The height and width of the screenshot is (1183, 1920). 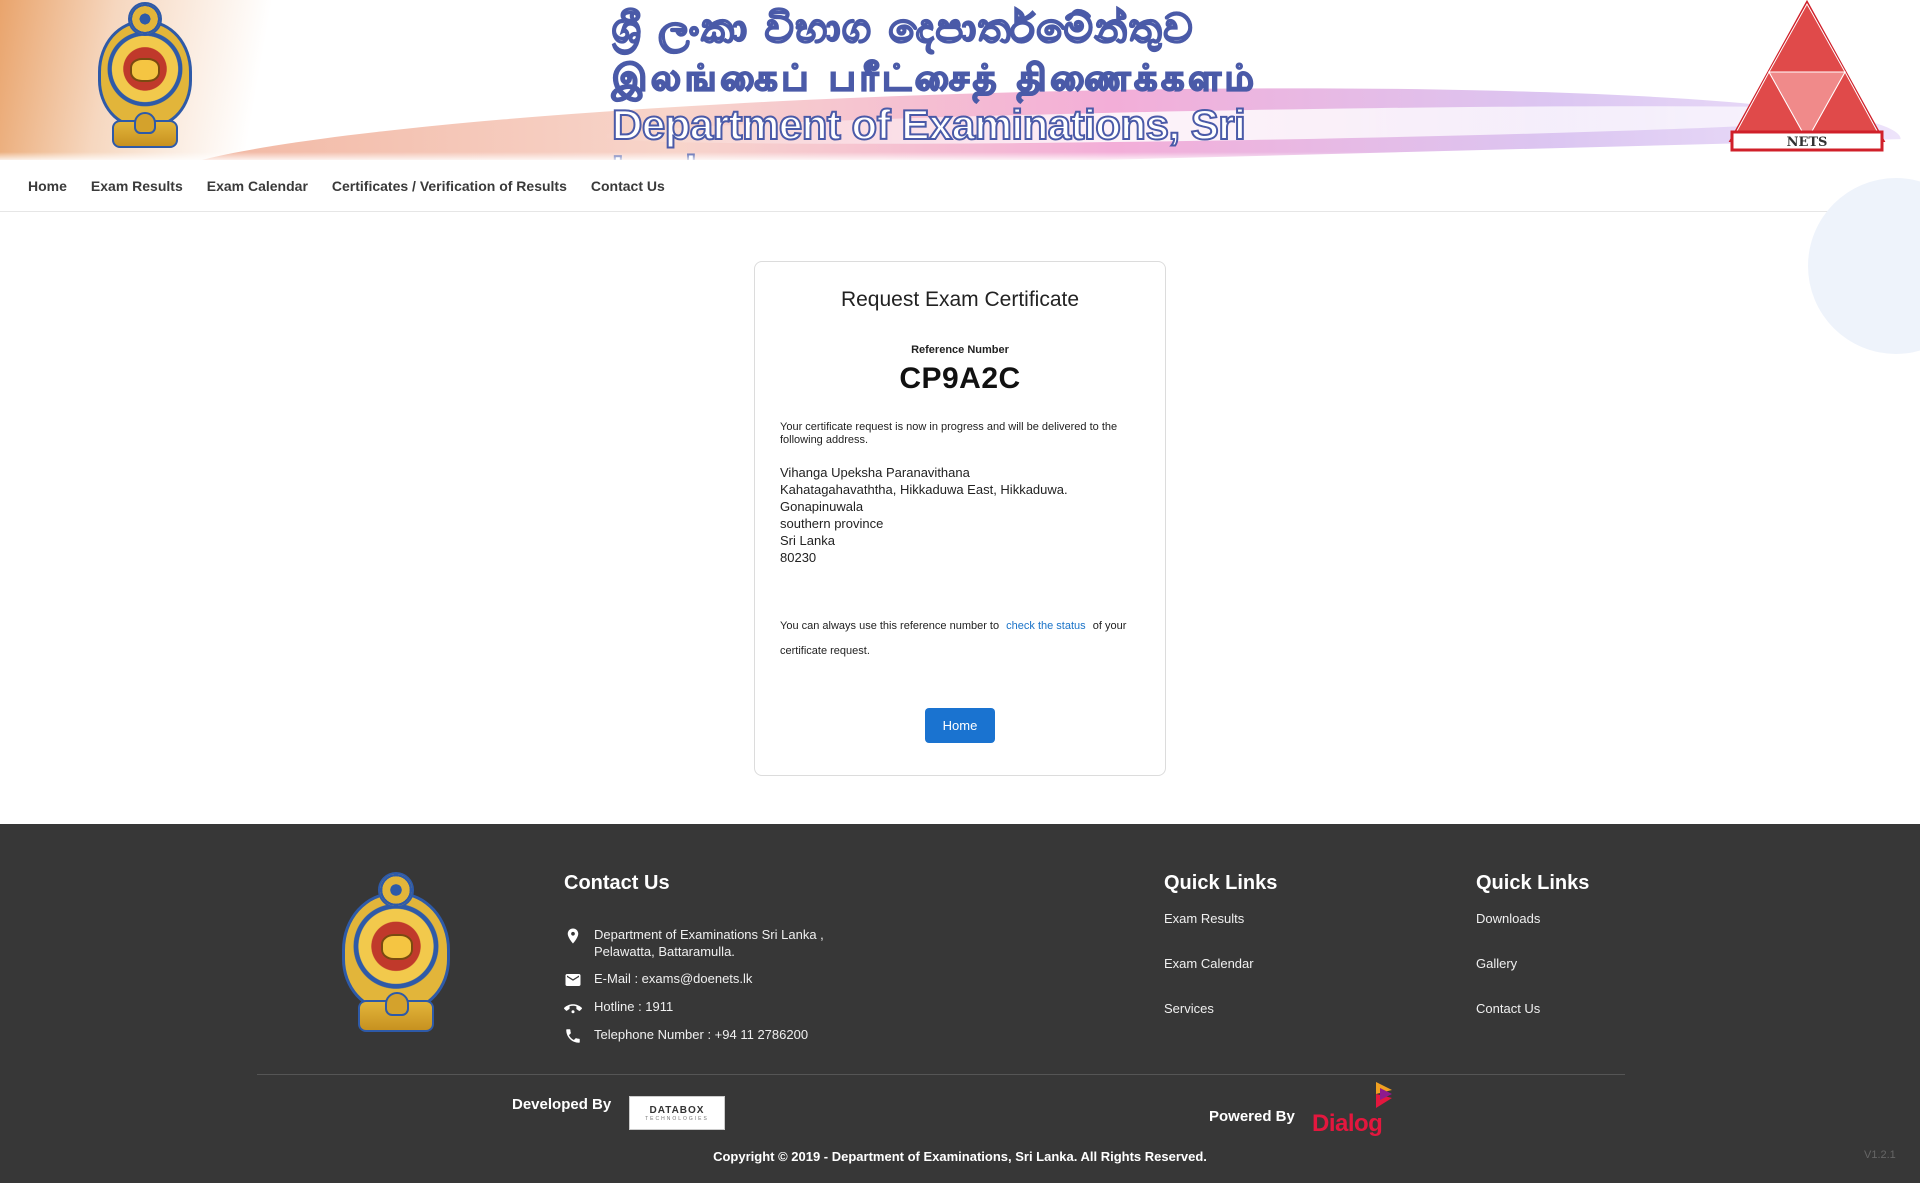 I want to click on developed-by-label: Developed By, so click(x=562, y=1104).